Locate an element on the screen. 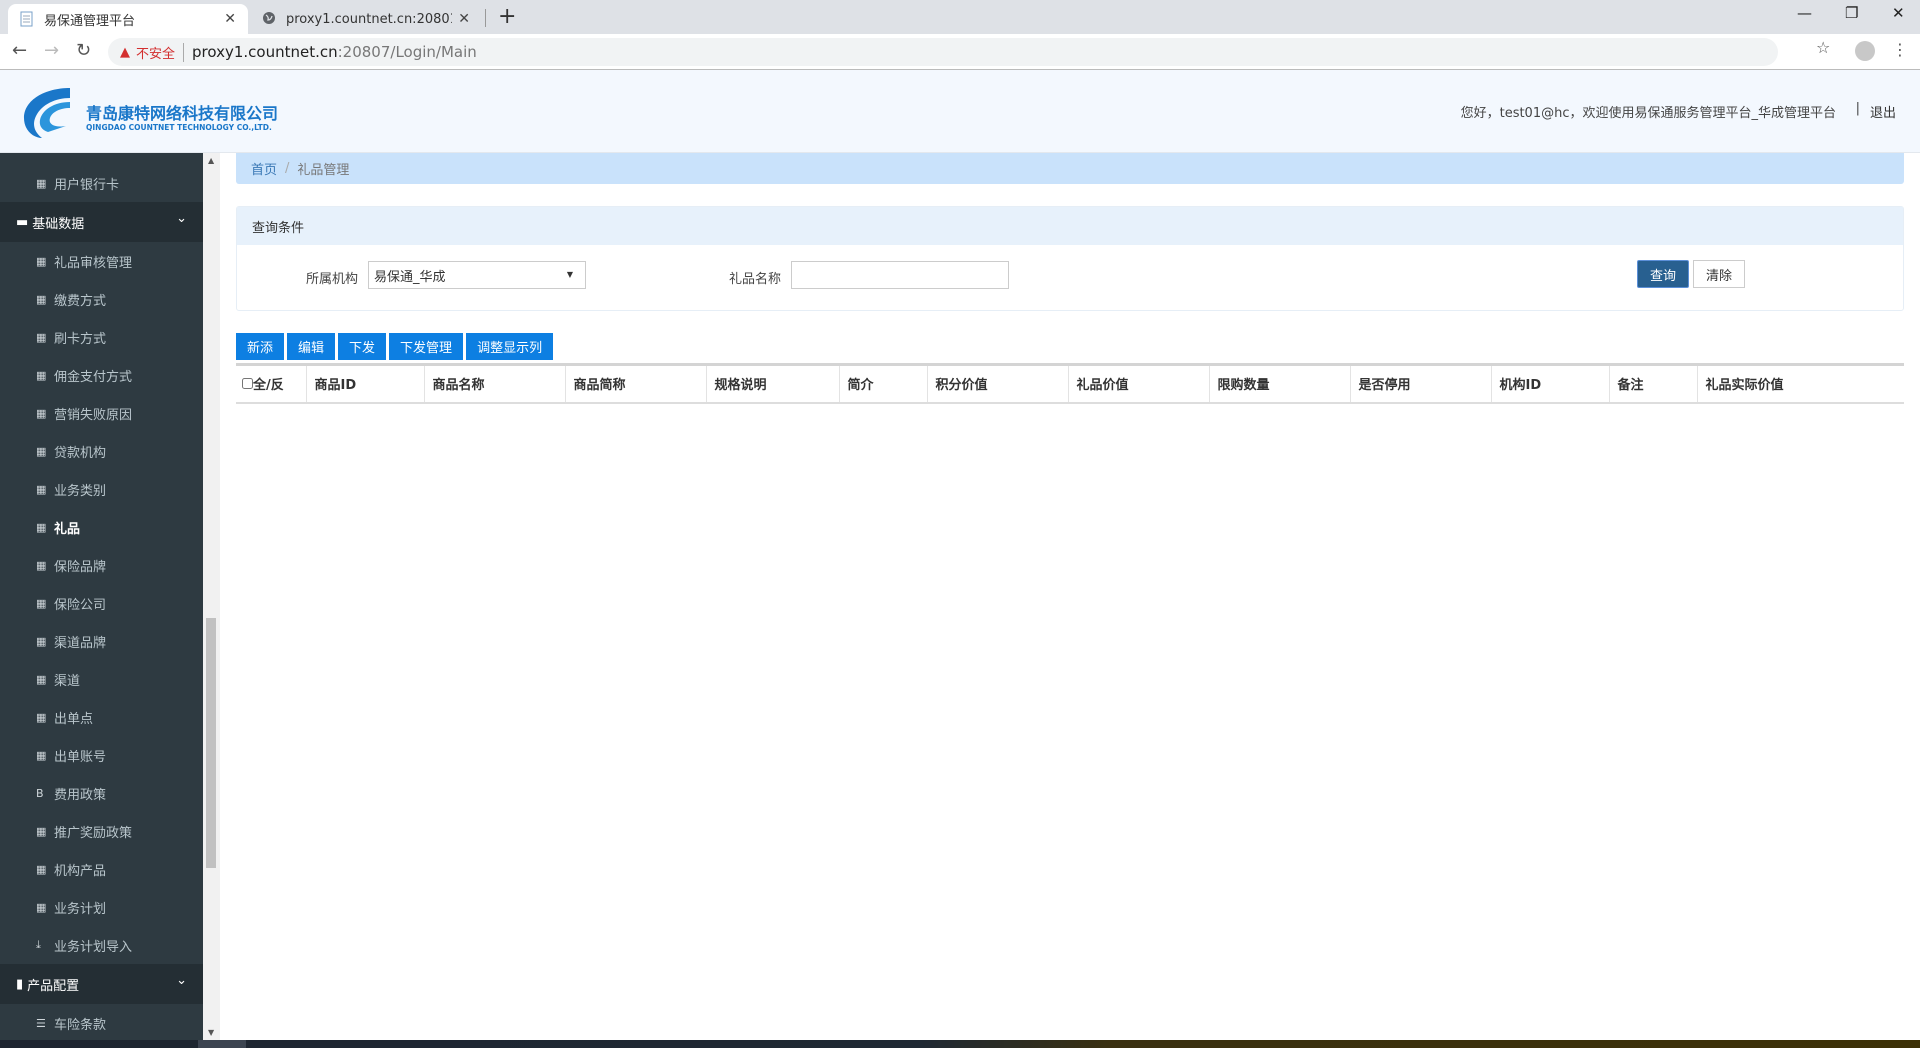 This screenshot has height=1048, width=1920. sidebar-section-product-config: ▮ 产品配置 ⌄ is located at coordinates (101, 984).